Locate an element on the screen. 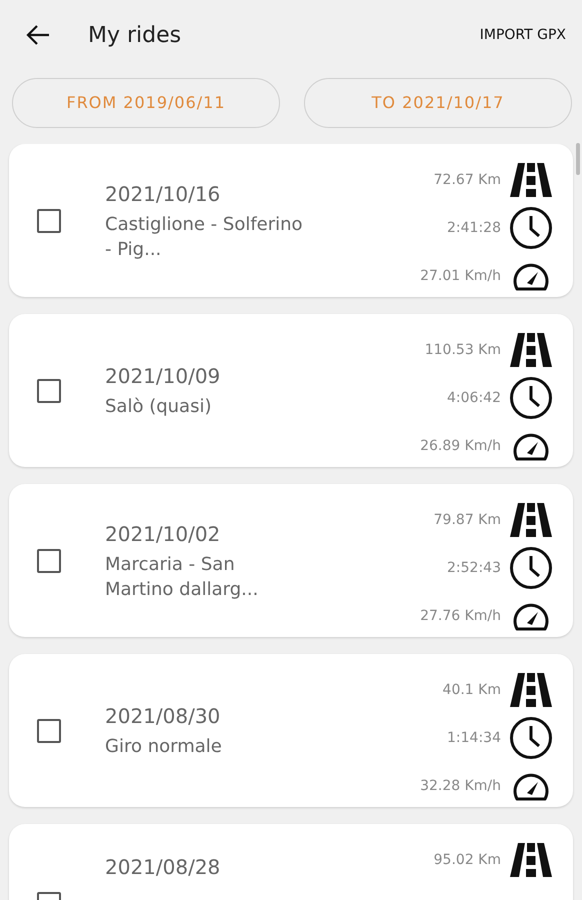 This screenshot has width=582, height=900. scrollbar is located at coordinates (578, 159).